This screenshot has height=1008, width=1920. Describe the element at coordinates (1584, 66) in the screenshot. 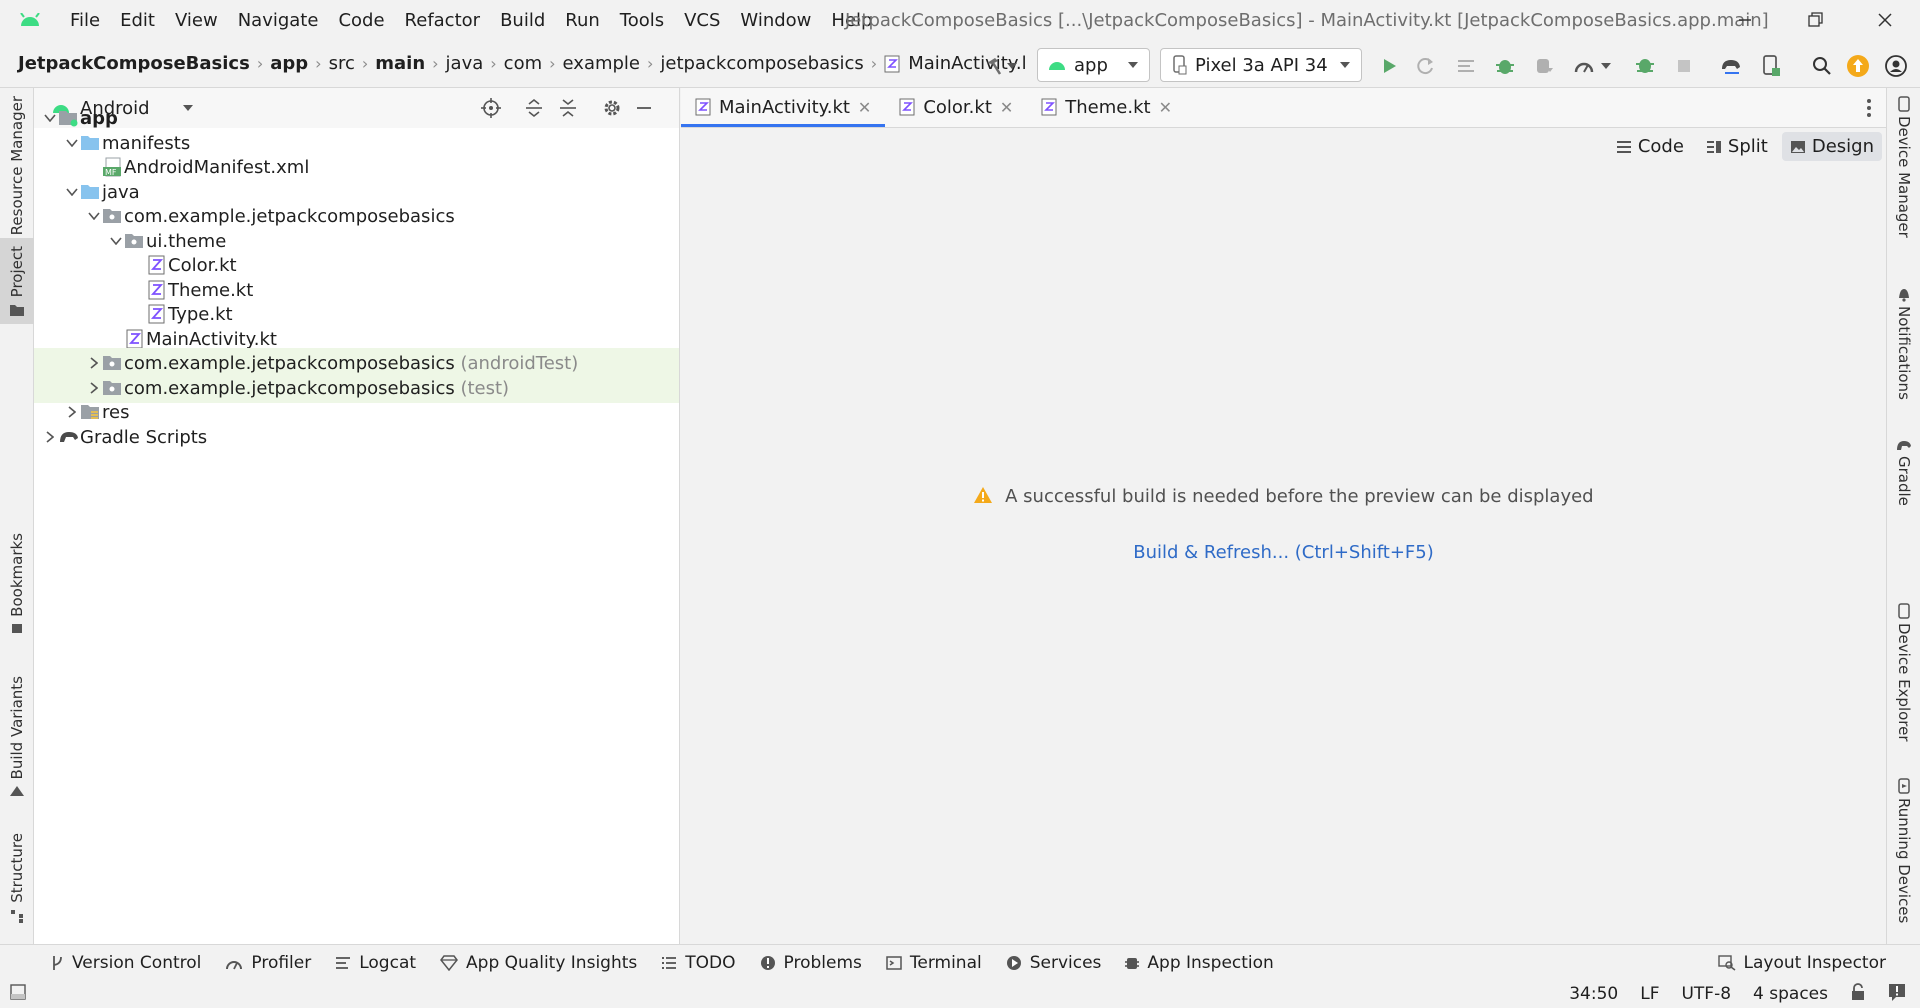

I see `profile-icon` at that location.